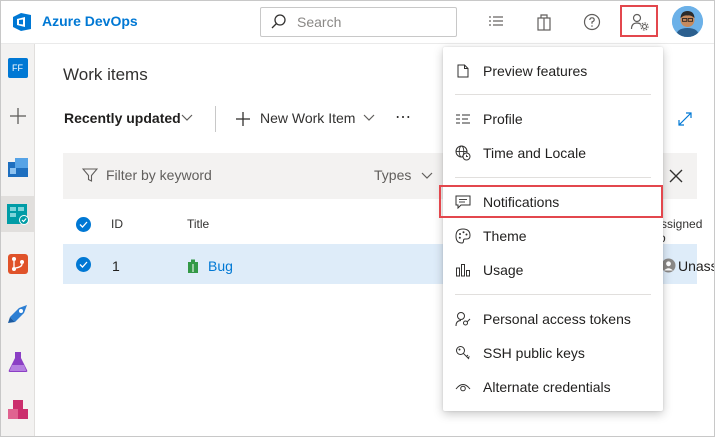  Describe the element at coordinates (496, 22) in the screenshot. I see `task-list-icon` at that location.